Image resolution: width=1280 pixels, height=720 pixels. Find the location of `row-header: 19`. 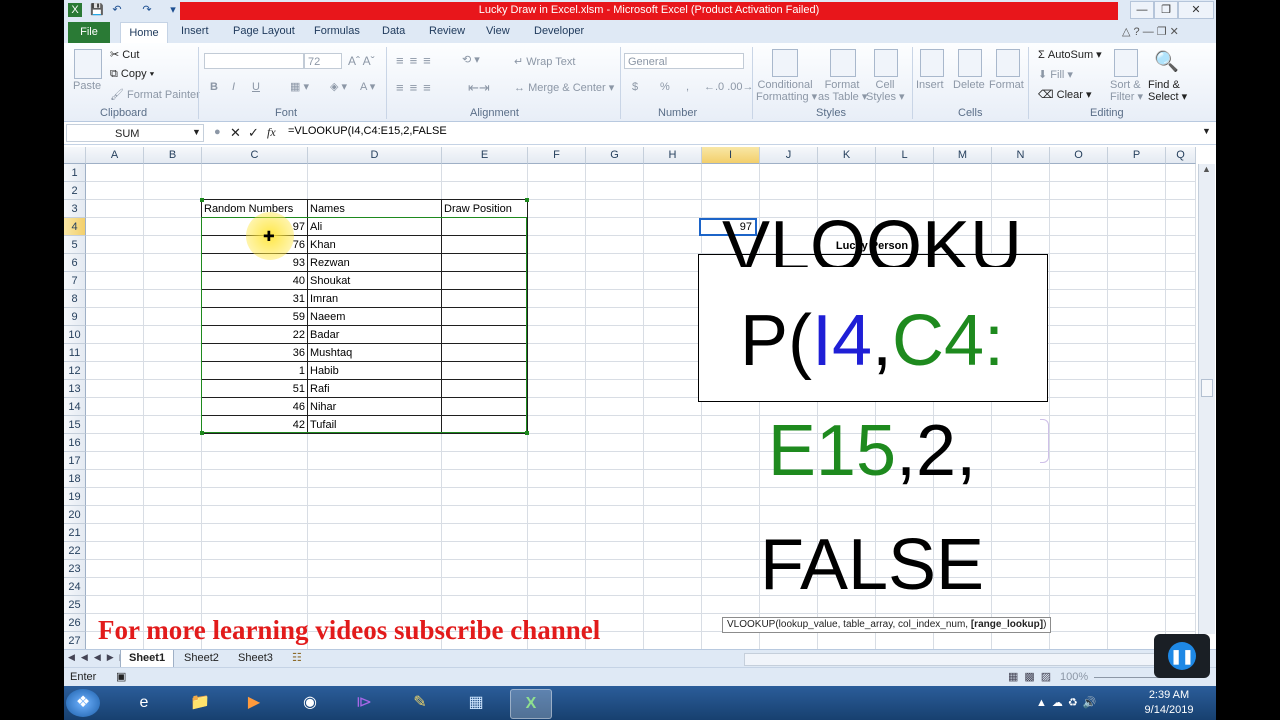

row-header: 19 is located at coordinates (75, 497).